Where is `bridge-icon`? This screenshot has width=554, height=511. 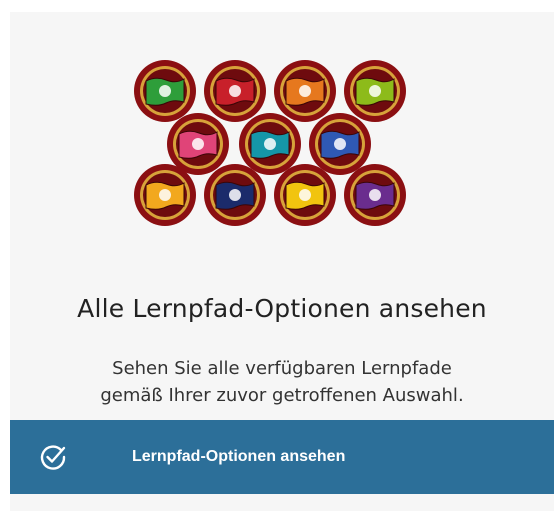
bridge-icon is located at coordinates (305, 195).